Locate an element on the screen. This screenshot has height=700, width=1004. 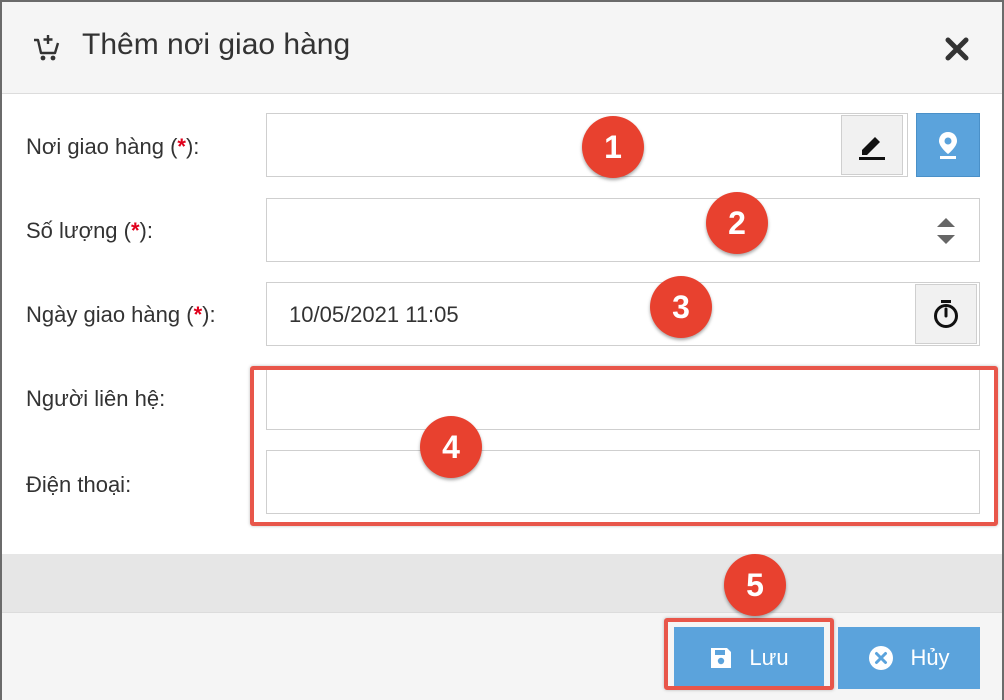
phone-label: Điện thoại: is located at coordinates (79, 484).